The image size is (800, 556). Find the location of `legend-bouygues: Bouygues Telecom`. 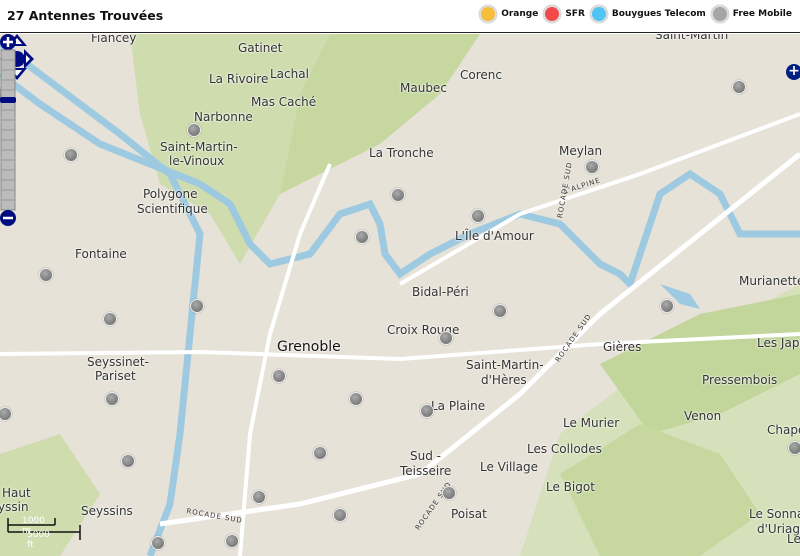

legend-bouygues: Bouygues Telecom is located at coordinates (647, 14).